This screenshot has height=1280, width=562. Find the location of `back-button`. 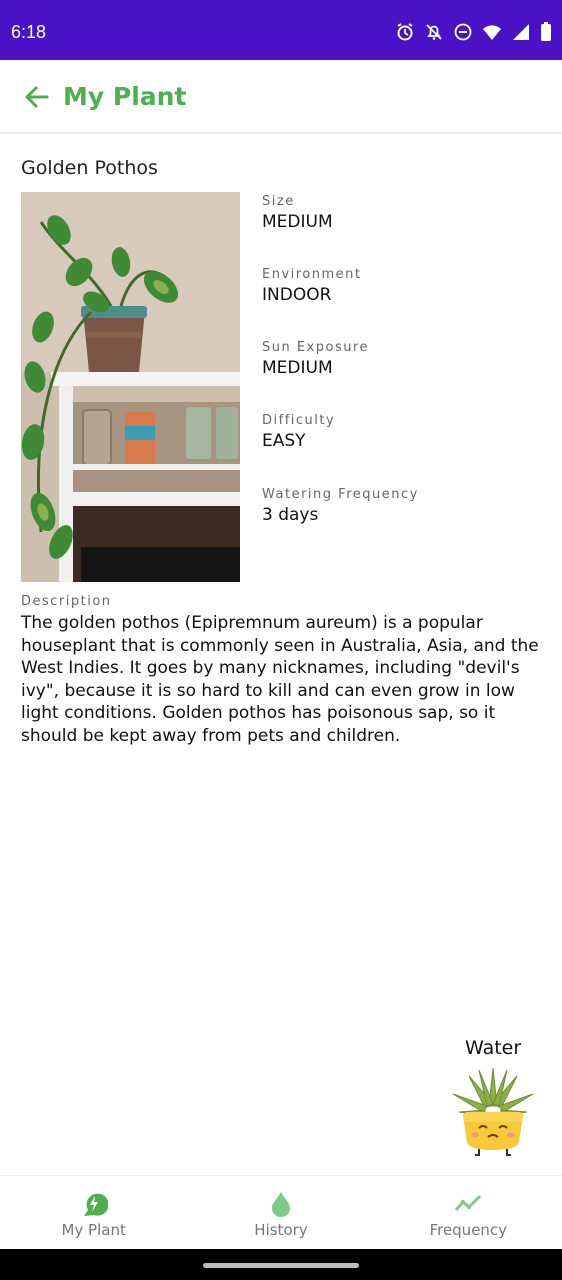

back-button is located at coordinates (37, 97).